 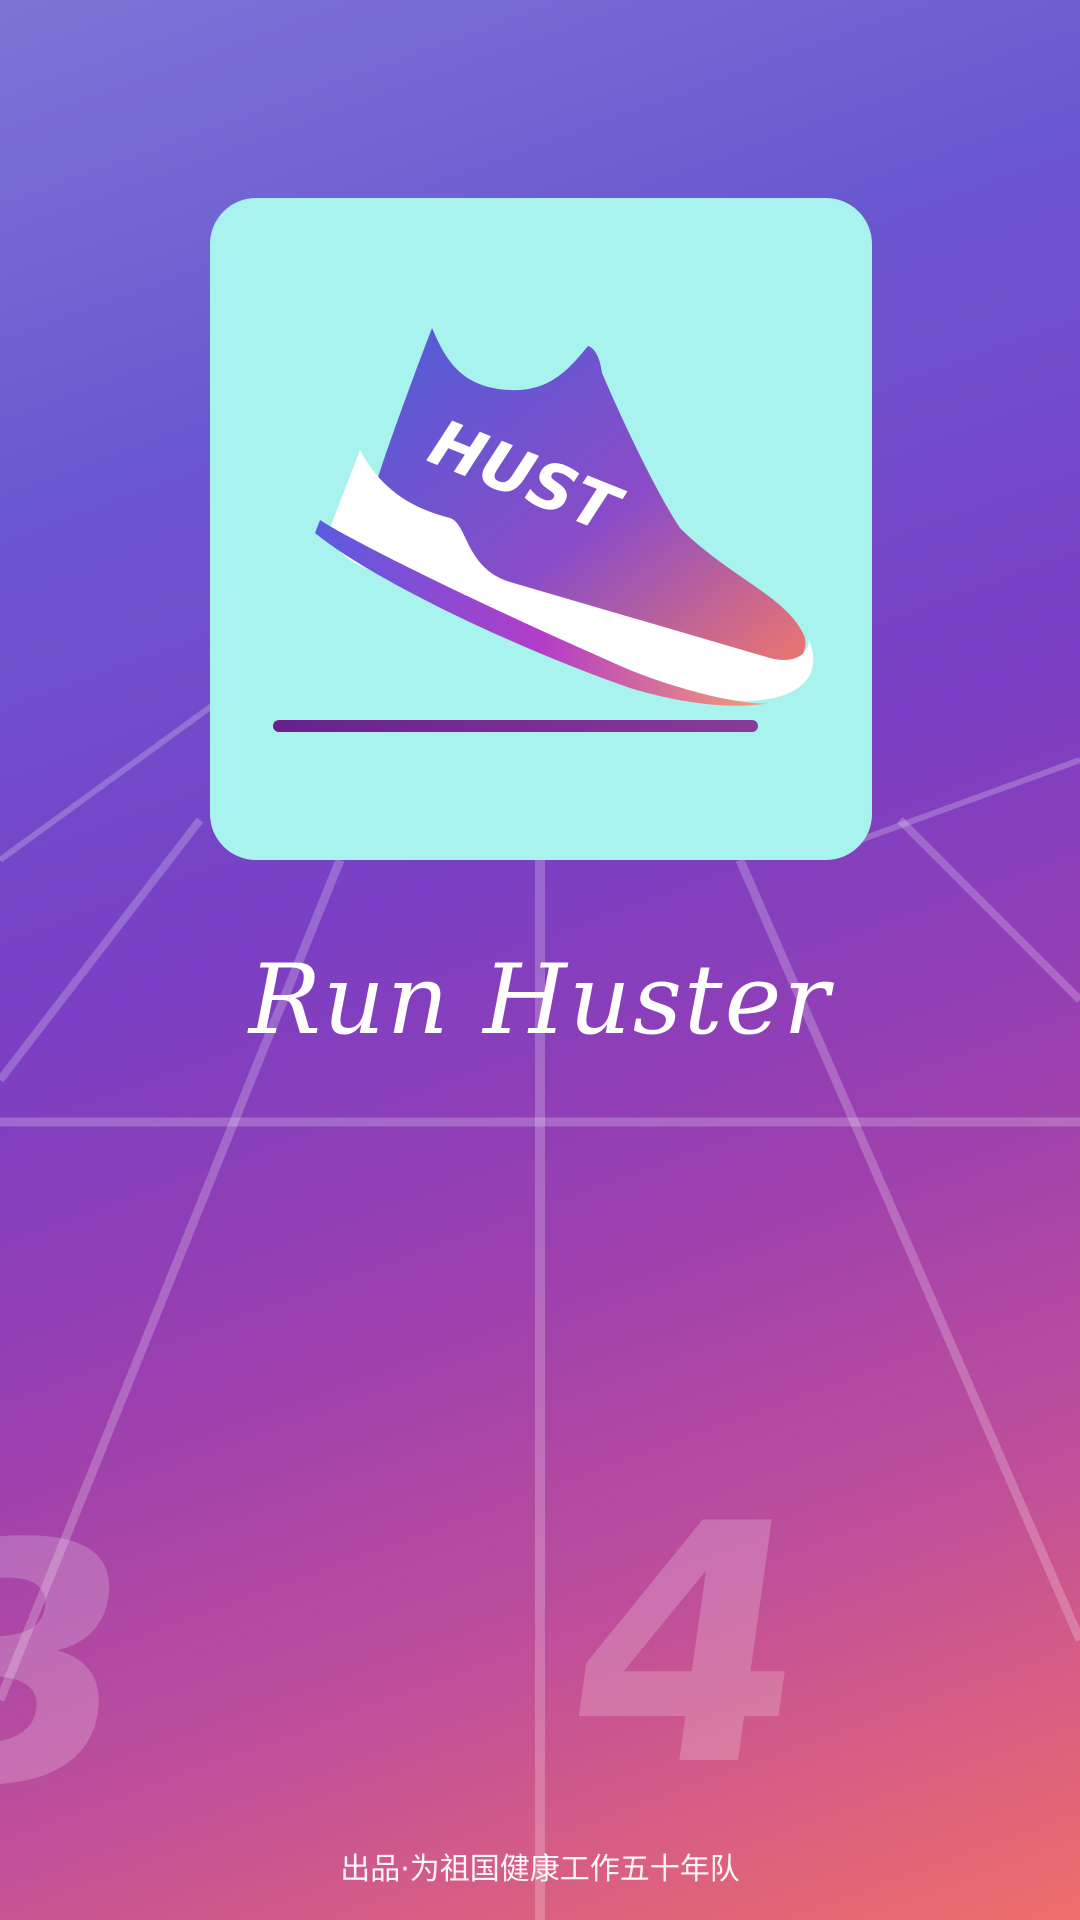 I want to click on app-title: Run Huster, so click(x=540, y=1000).